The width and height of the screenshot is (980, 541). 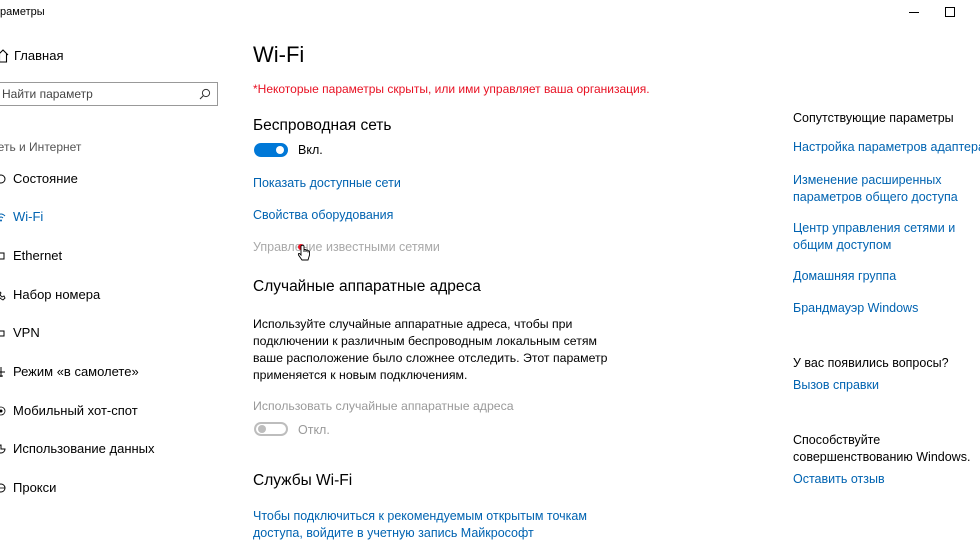 What do you see at coordinates (304, 253) in the screenshot?
I see `hand-cursor-icon` at bounding box center [304, 253].